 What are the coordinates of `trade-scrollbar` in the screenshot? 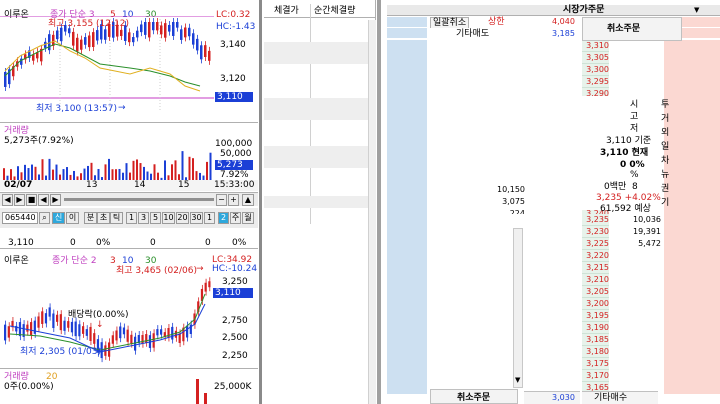 It's located at (372, 212).